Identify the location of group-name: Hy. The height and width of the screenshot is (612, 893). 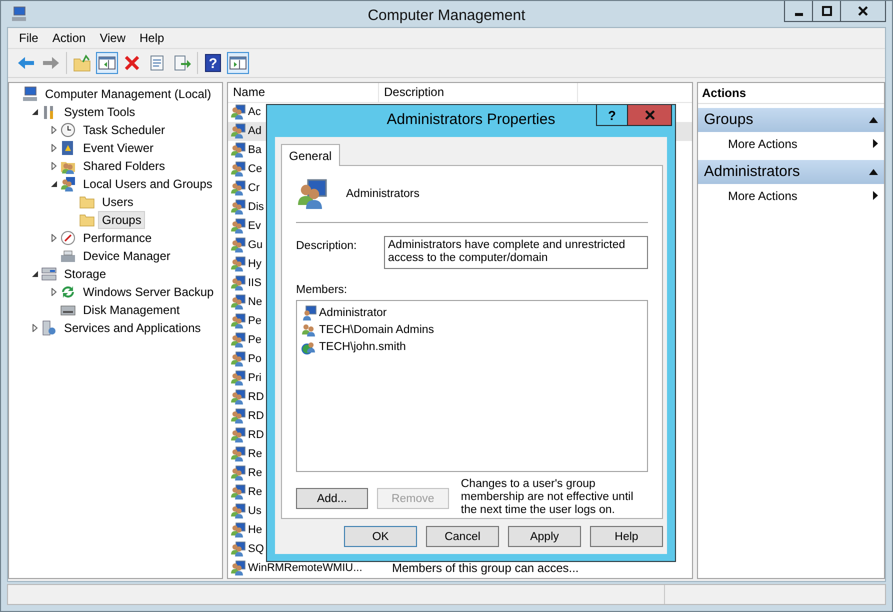
(255, 264).